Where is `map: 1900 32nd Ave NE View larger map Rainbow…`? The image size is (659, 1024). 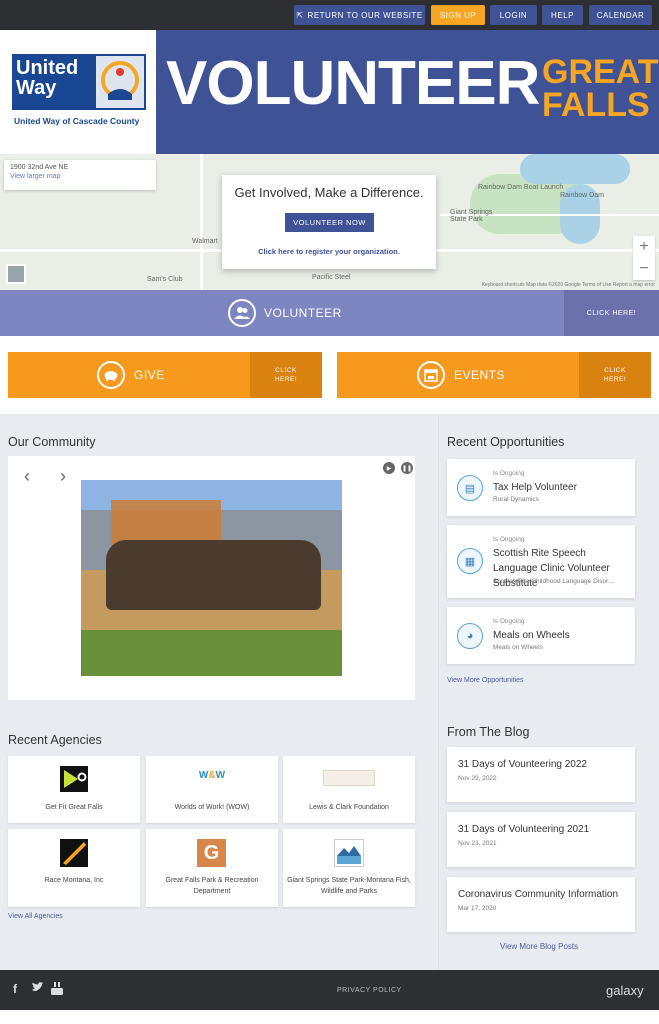 map: 1900 32nd Ave NE View larger map Rainbow… is located at coordinates (329, 222).